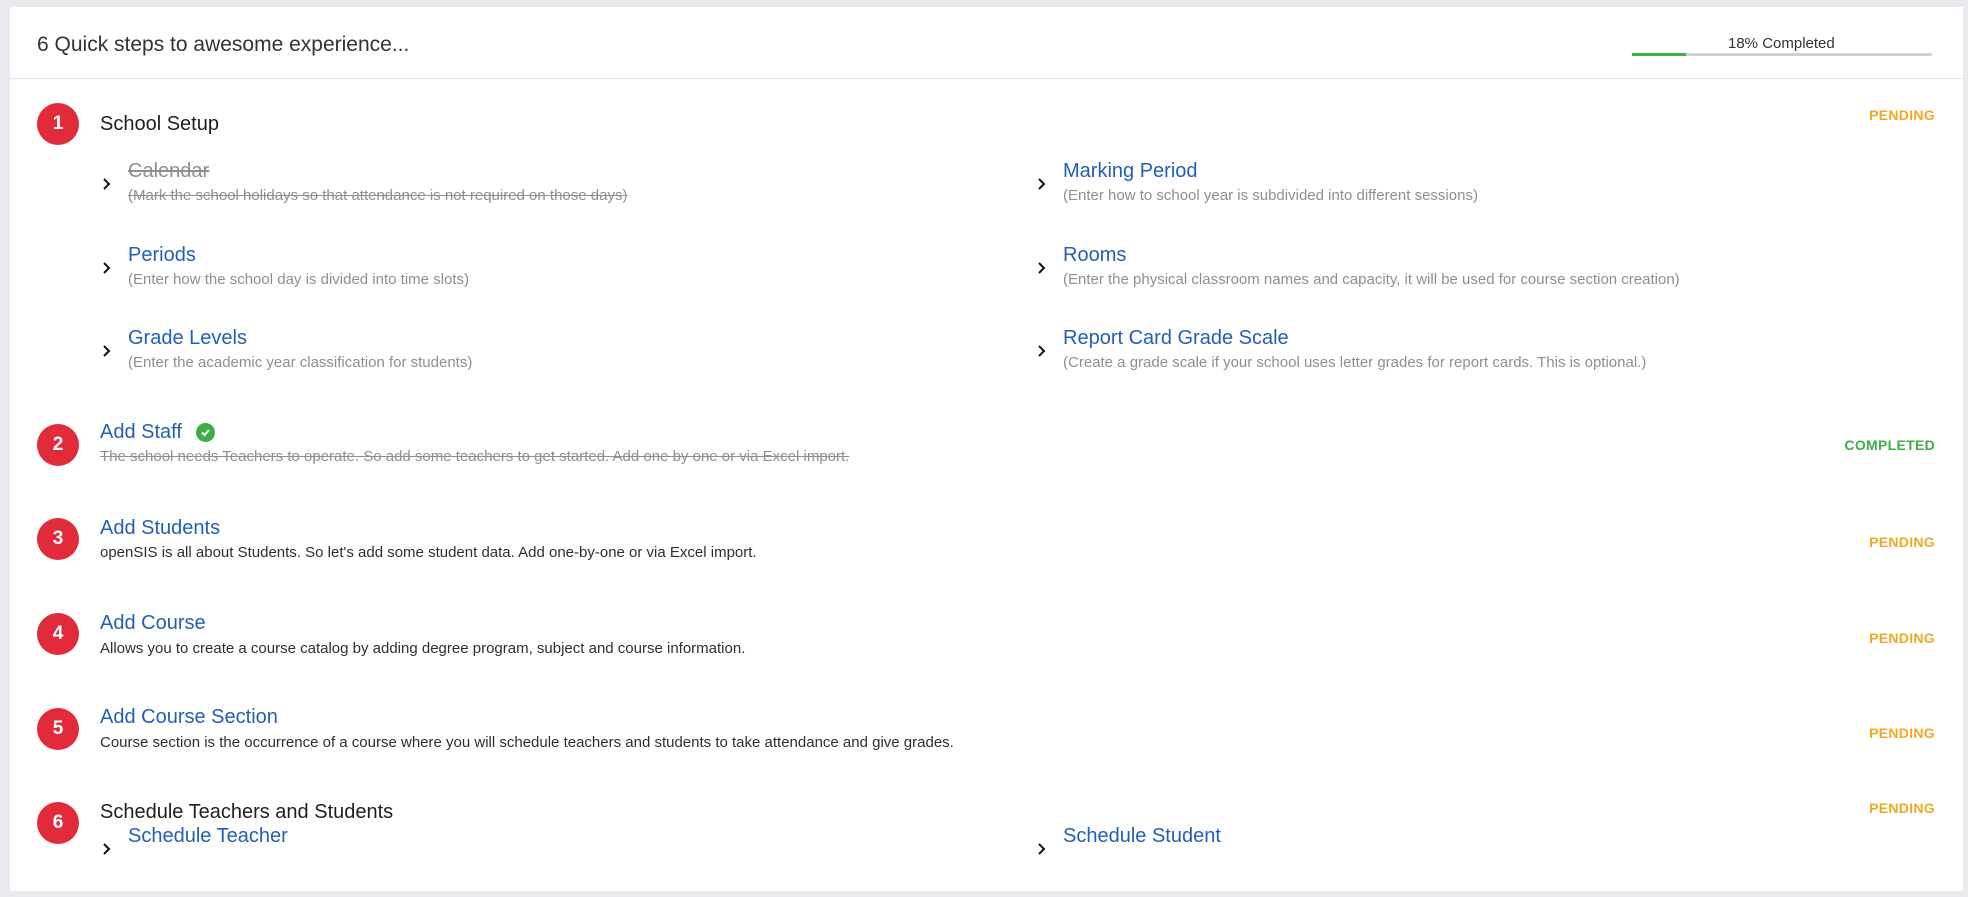  What do you see at coordinates (58, 539) in the screenshot?
I see `step-number-badge: 3` at bounding box center [58, 539].